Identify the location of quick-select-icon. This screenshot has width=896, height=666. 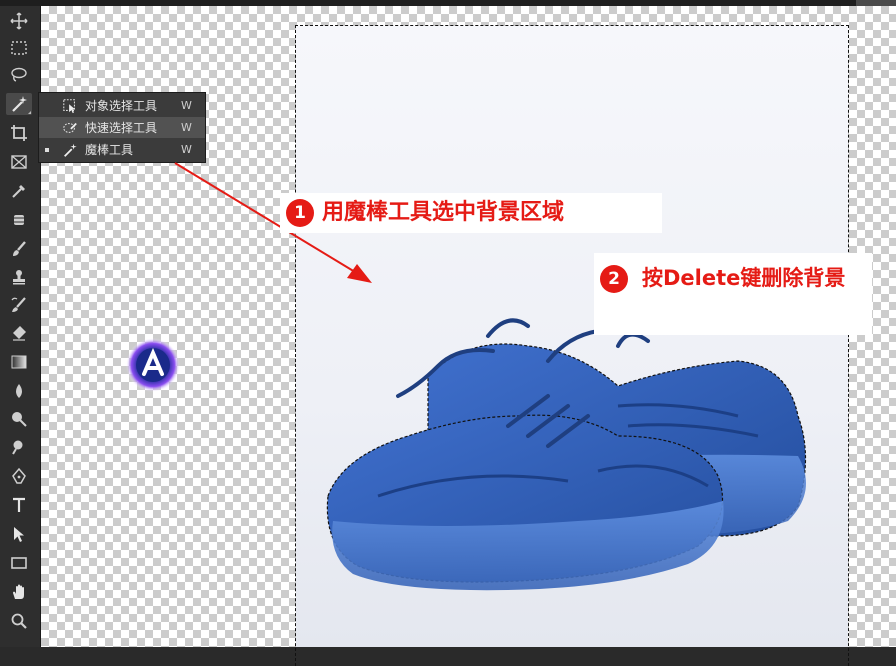
(70, 128).